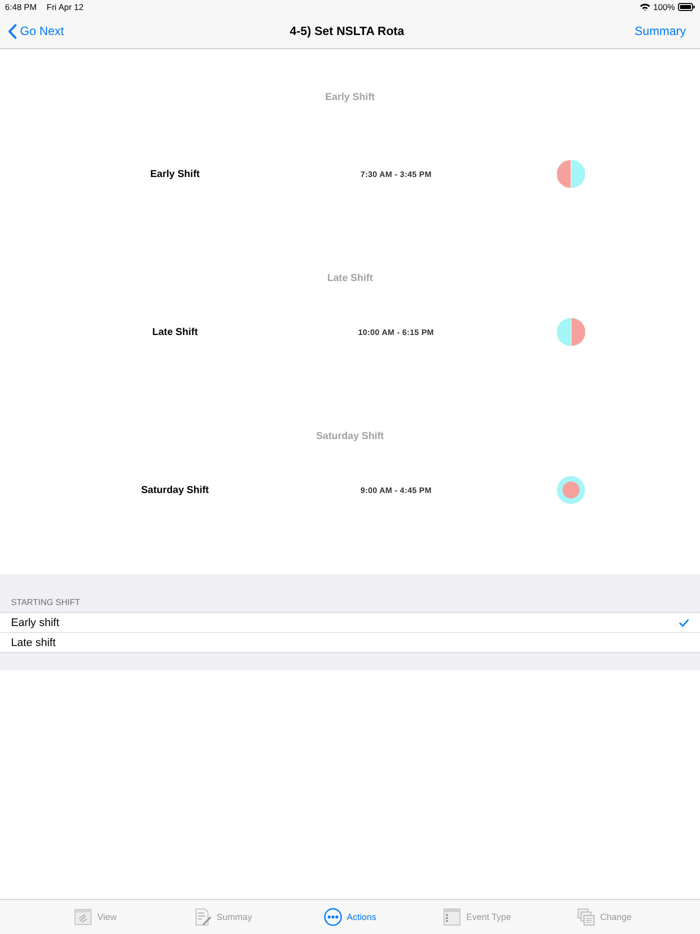  I want to click on section-header: STARTING SHIFT, so click(45, 602).